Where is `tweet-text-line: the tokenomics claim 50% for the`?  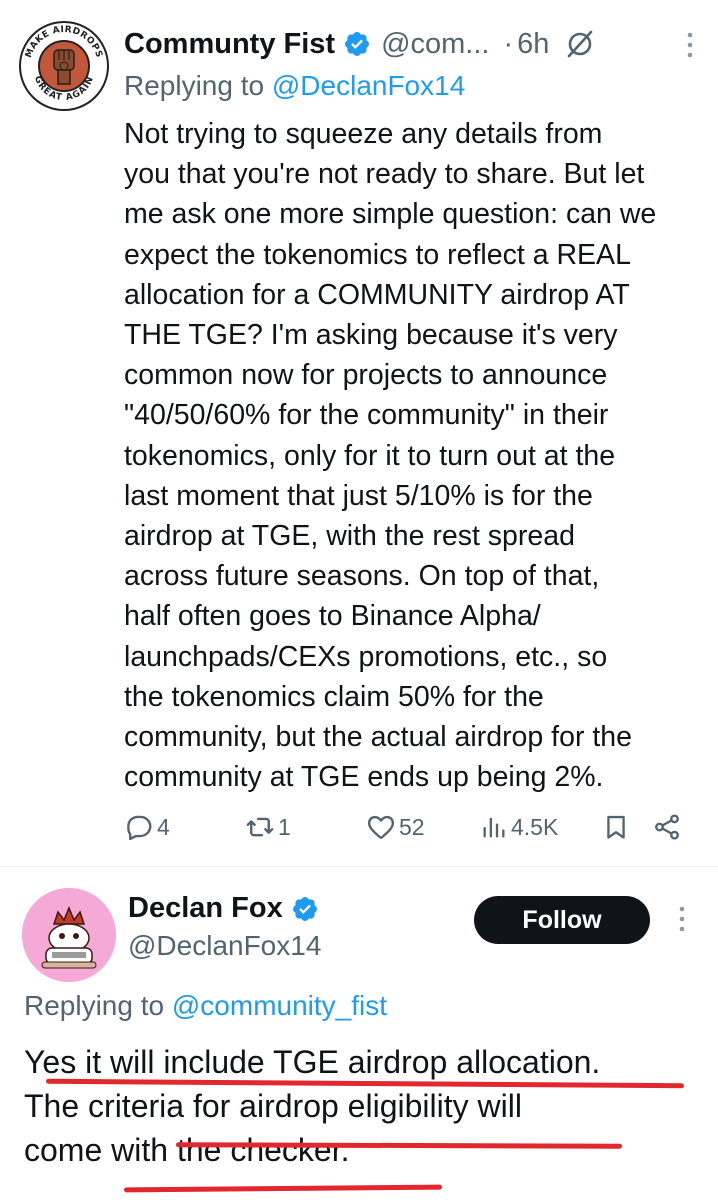
tweet-text-line: the tokenomics claim 50% for the is located at coordinates (334, 696).